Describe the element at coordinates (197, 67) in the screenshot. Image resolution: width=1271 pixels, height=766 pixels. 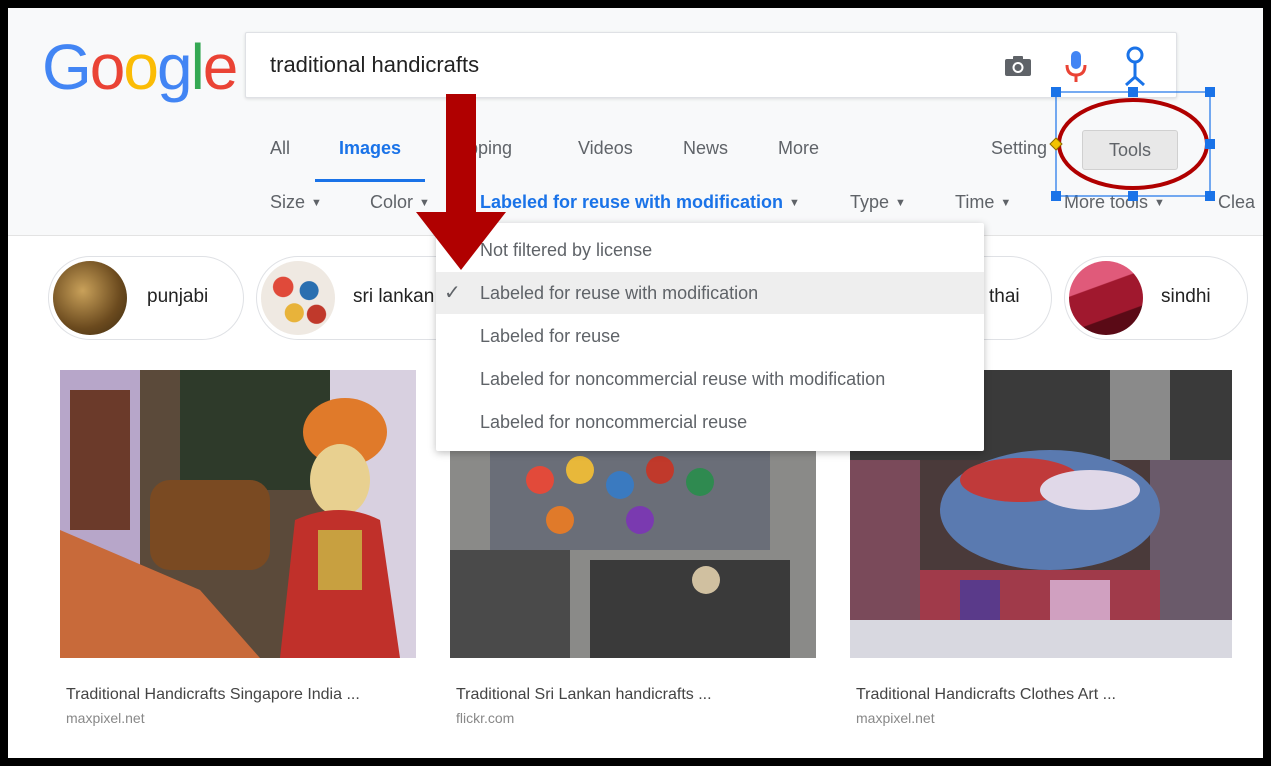
I see `logo-letter: l` at that location.